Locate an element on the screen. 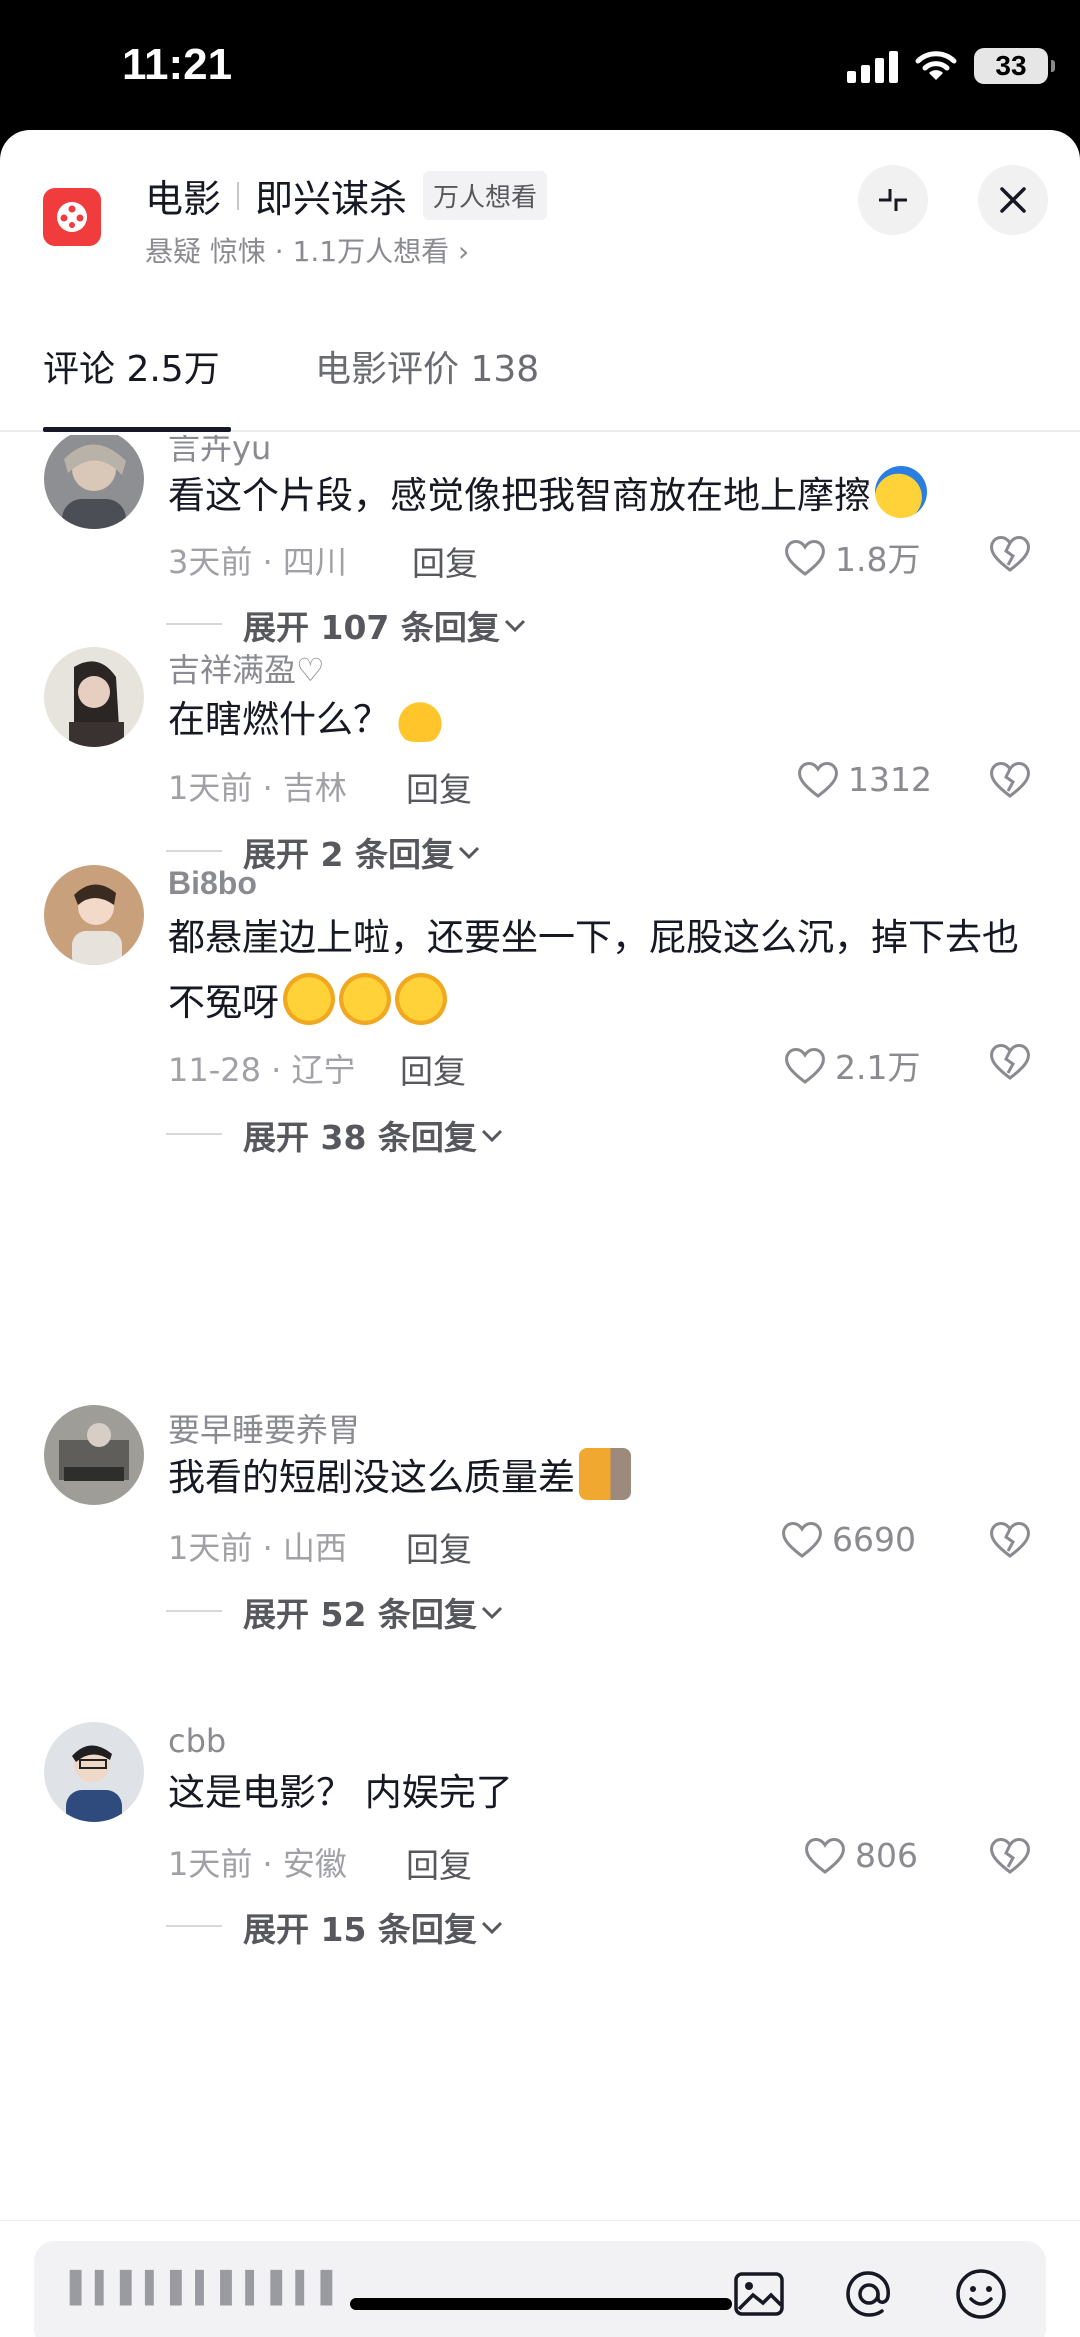 This screenshot has height=2337, width=1080. expand-label: 展开 107 条回复 is located at coordinates (371, 627).